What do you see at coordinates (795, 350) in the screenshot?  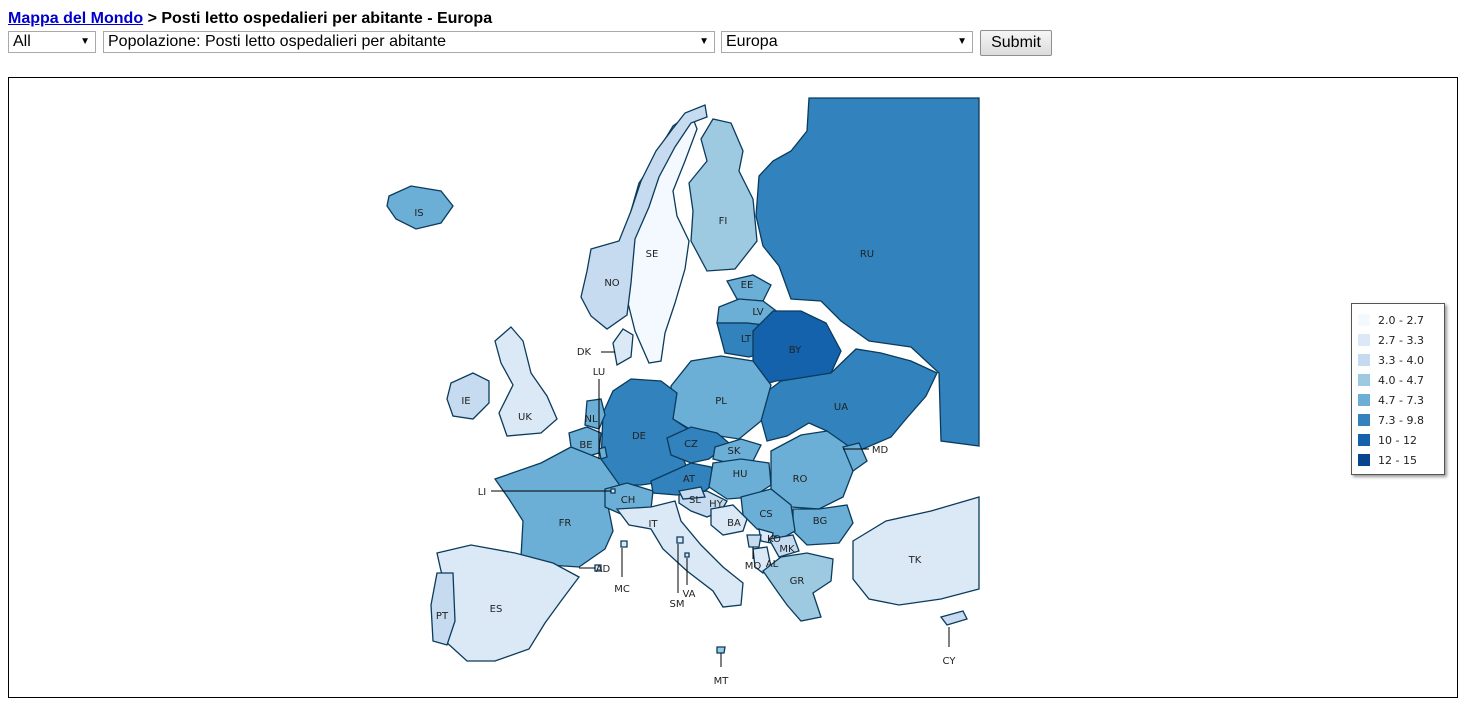 I see `country-label-by: BY` at bounding box center [795, 350].